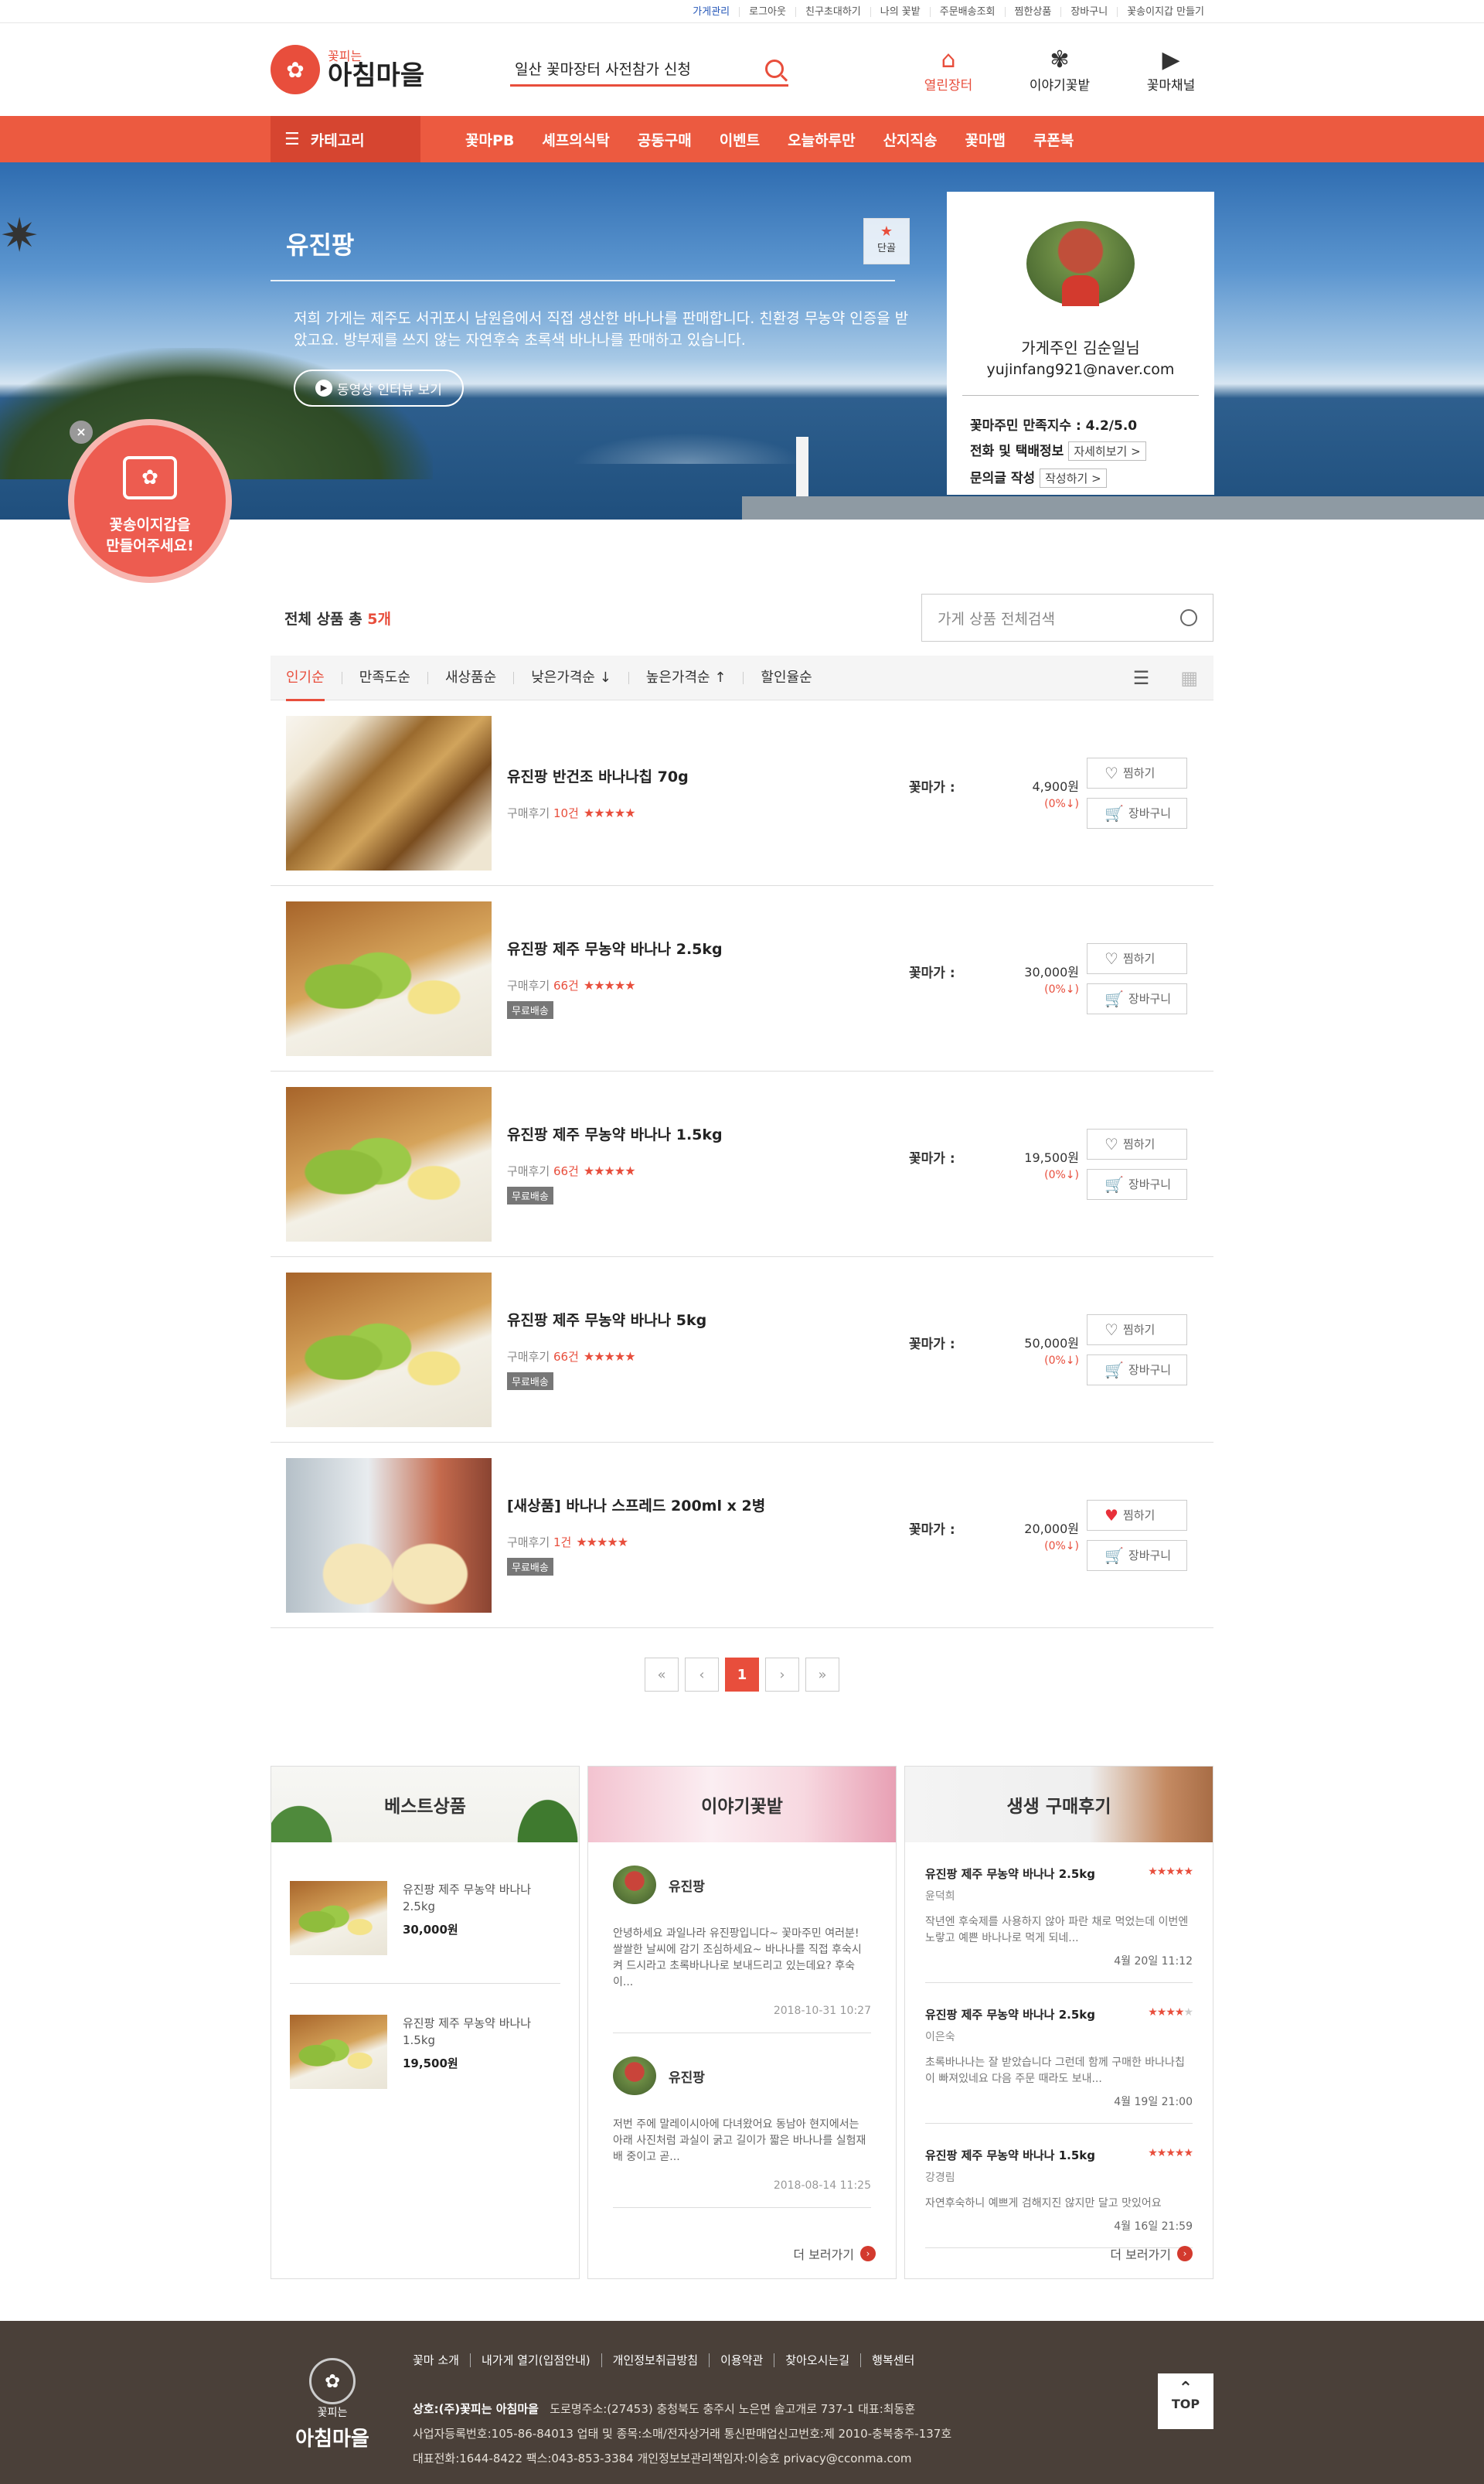 This screenshot has height=2484, width=1484. Describe the element at coordinates (1053, 139) in the screenshot. I see `nav-item: 쿠폰북` at that location.